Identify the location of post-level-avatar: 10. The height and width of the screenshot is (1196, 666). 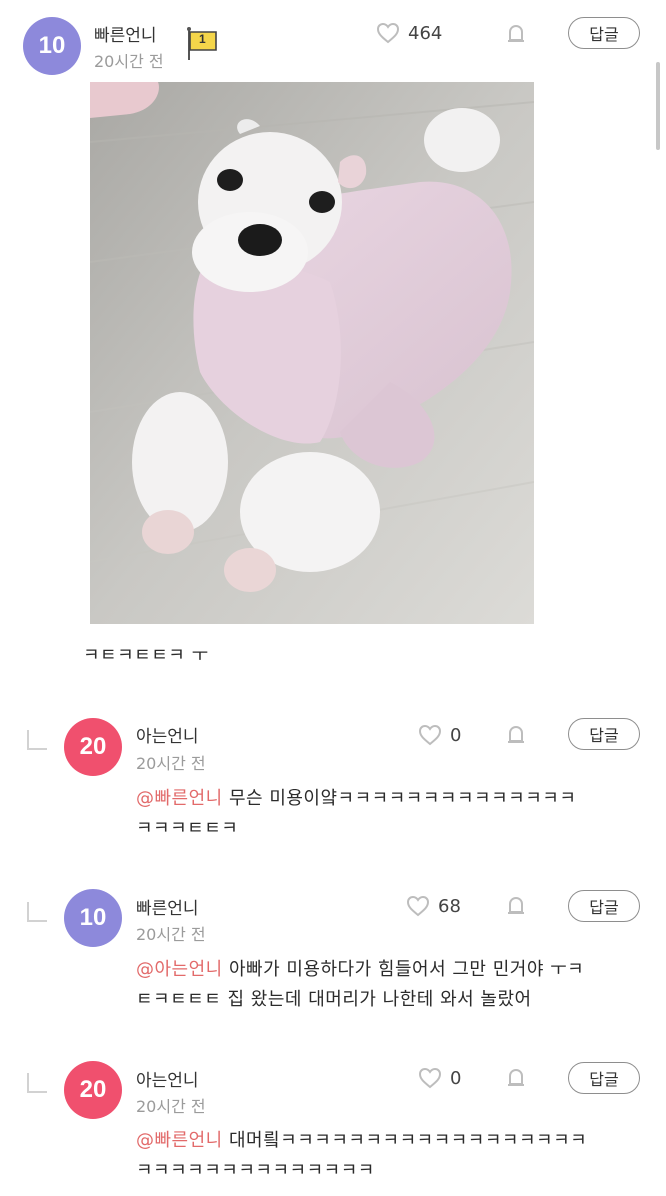
(52, 46).